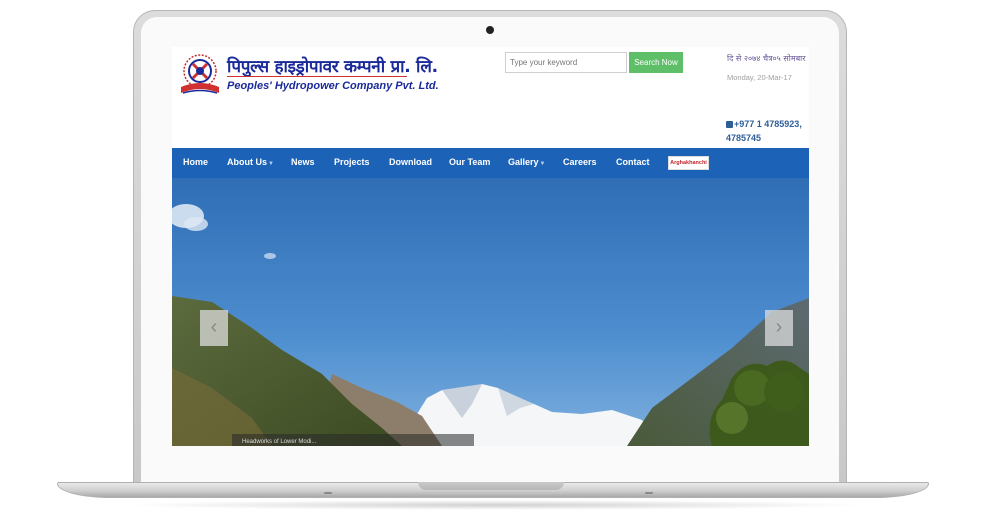 This screenshot has width=988, height=523. Describe the element at coordinates (195, 162) in the screenshot. I see `nav-item-home: Home` at that location.